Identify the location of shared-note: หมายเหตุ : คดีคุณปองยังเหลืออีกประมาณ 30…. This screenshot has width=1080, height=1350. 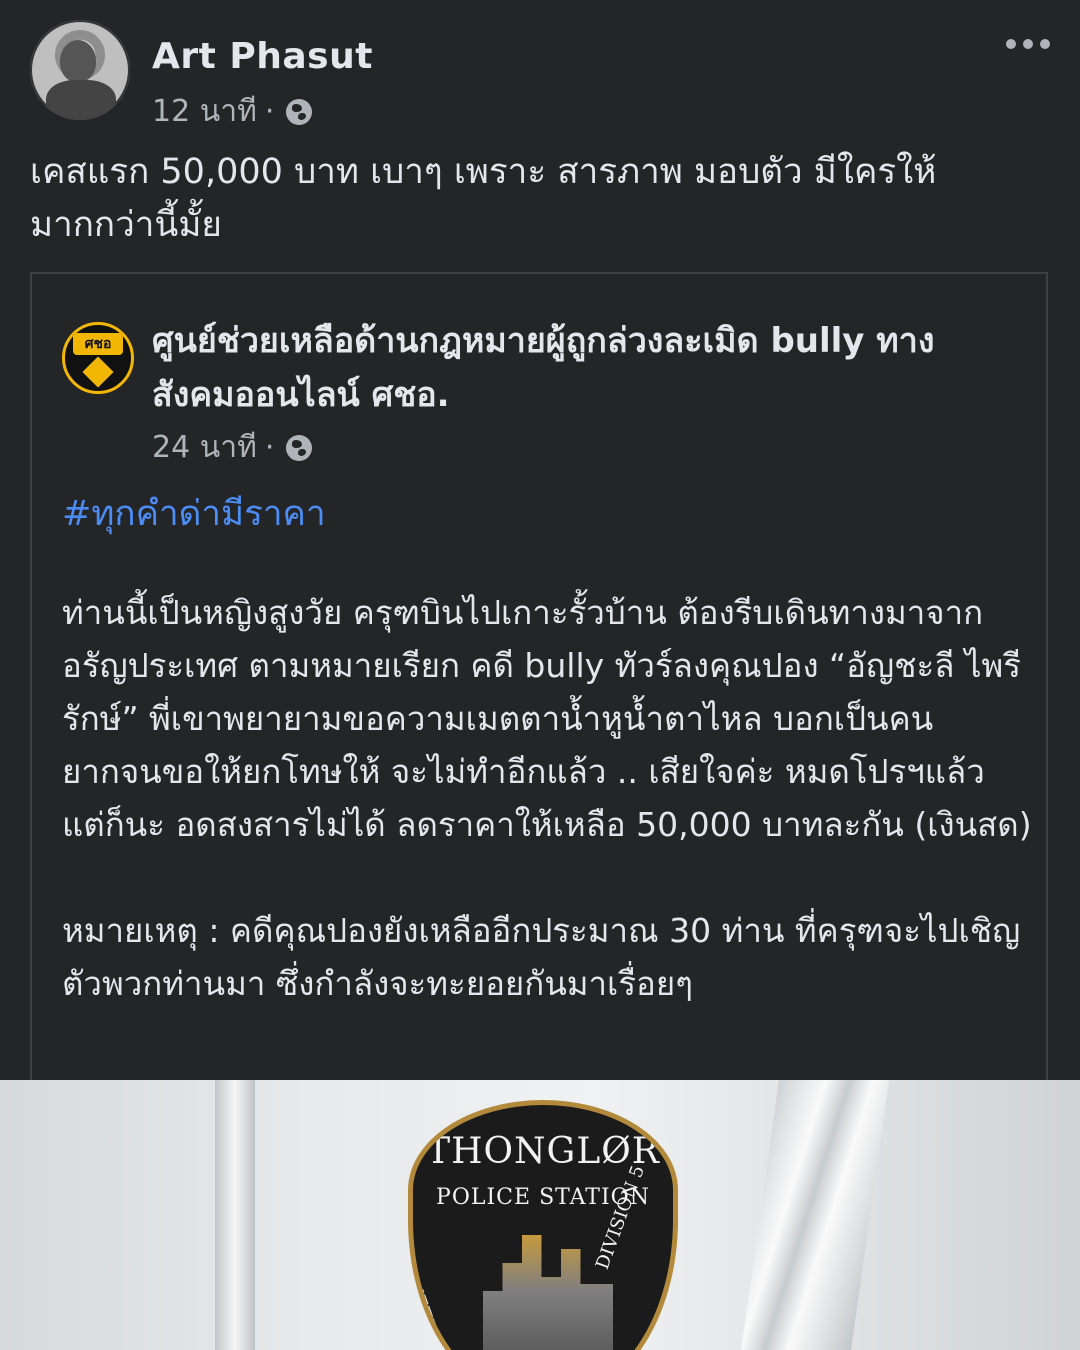
(541, 957).